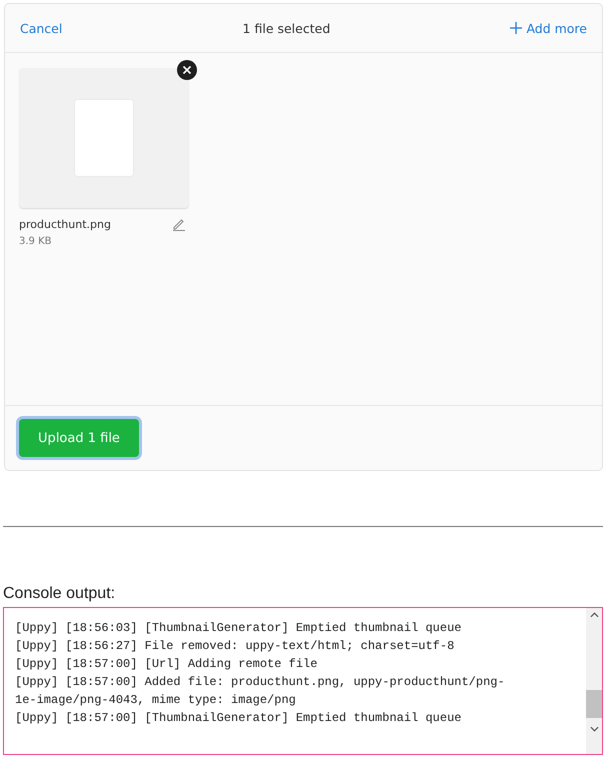 Image resolution: width=607 pixels, height=762 pixels. Describe the element at coordinates (260, 691) in the screenshot. I see `log-line: [Uppy] [18:57:00] Added file: producthunt.png, uppy-producthunt/png-1e-image/png-4043, mime type: image/png` at that location.